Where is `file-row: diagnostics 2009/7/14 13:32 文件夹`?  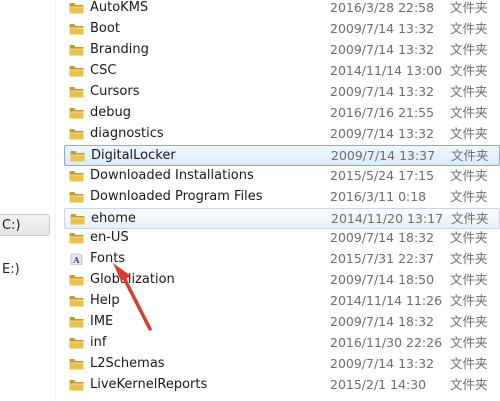 file-row: diagnostics 2009/7/14 13:32 文件夹 is located at coordinates (282, 134).